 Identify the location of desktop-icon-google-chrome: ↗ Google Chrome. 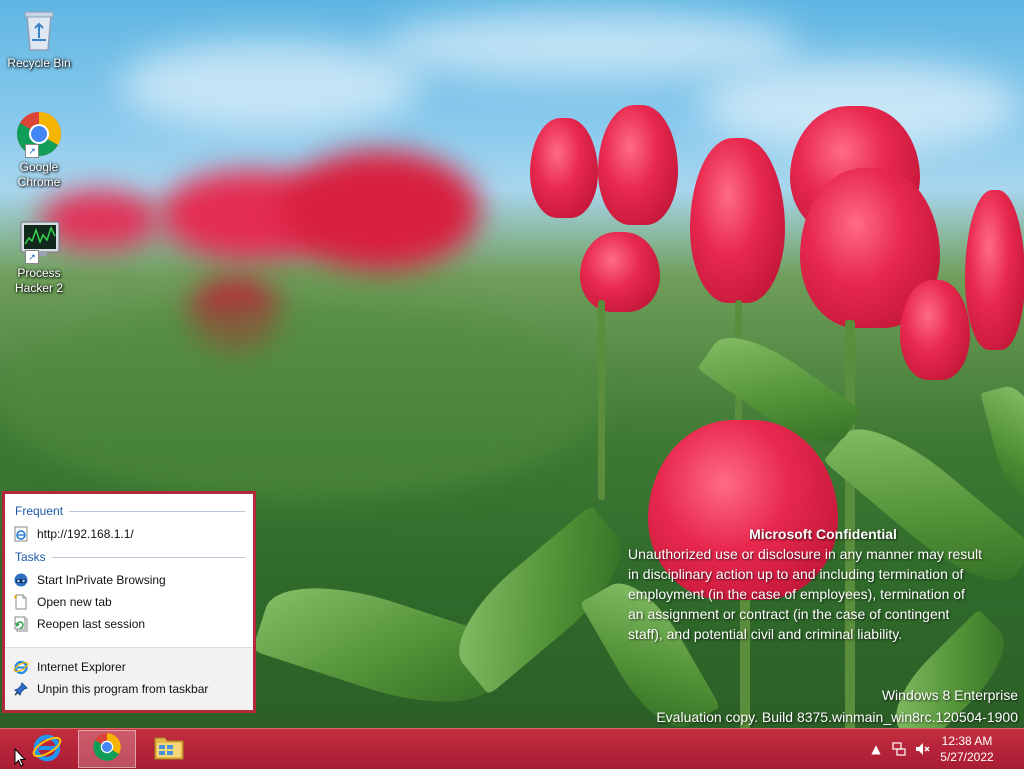
(39, 150).